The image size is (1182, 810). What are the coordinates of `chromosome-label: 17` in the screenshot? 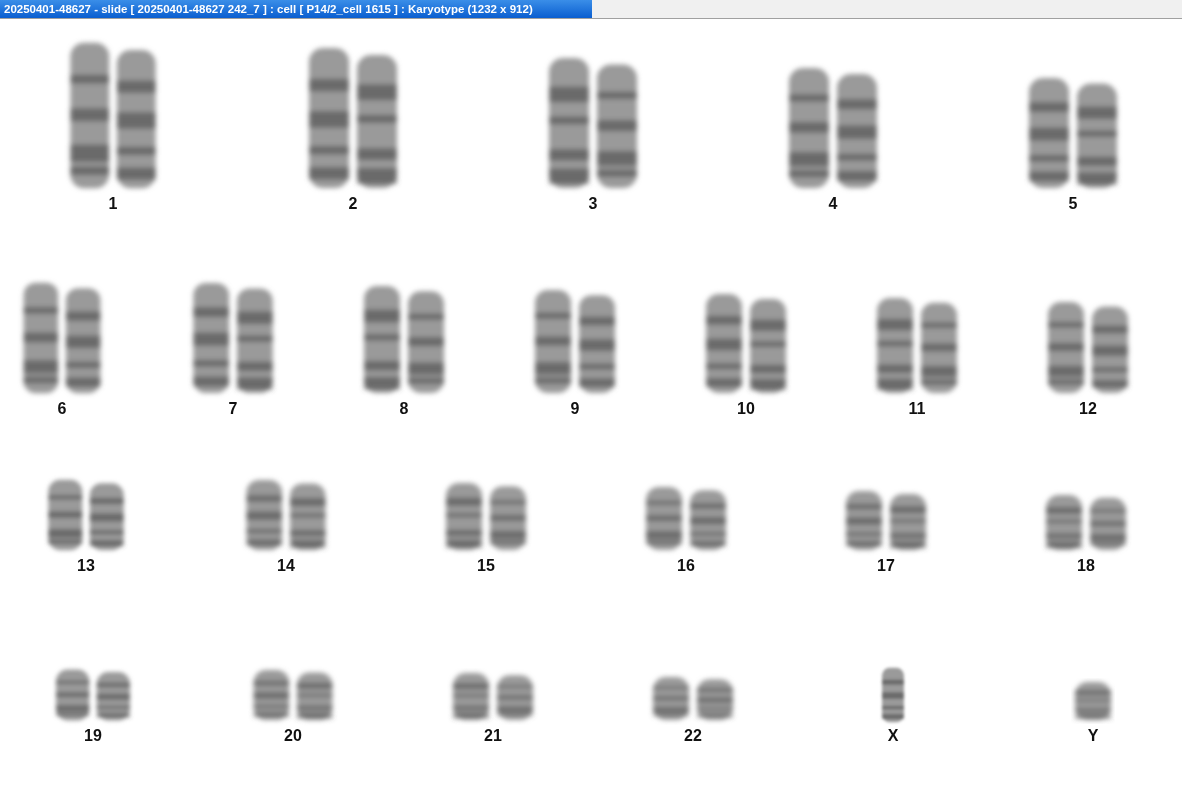 It's located at (886, 566).